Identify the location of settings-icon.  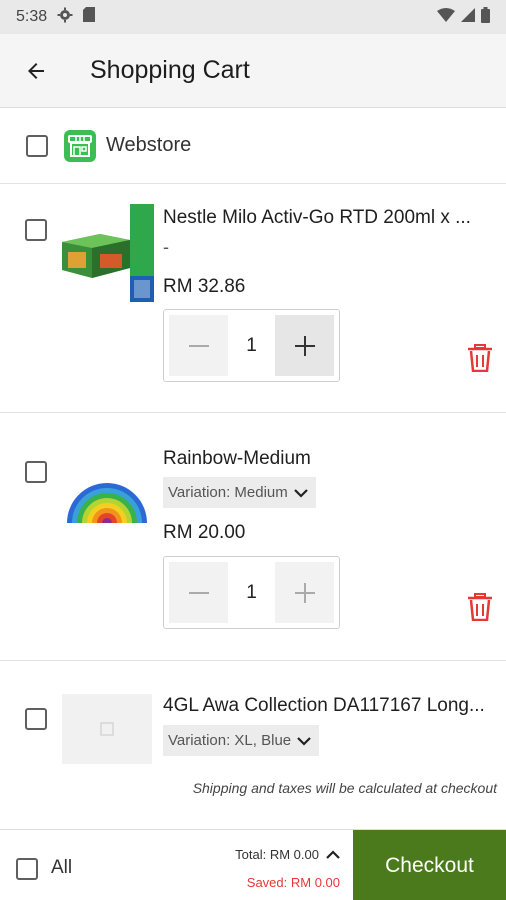
(65, 17).